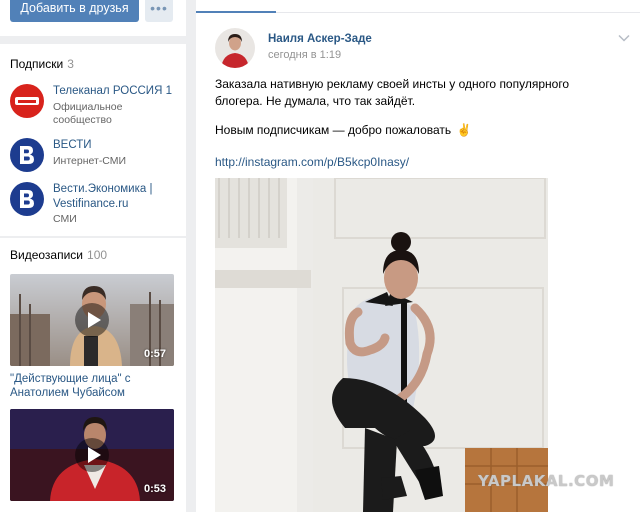 This screenshot has width=640, height=512. Describe the element at coordinates (115, 91) in the screenshot. I see `subscription-name: Телеканал РОССИЯ 1` at that location.